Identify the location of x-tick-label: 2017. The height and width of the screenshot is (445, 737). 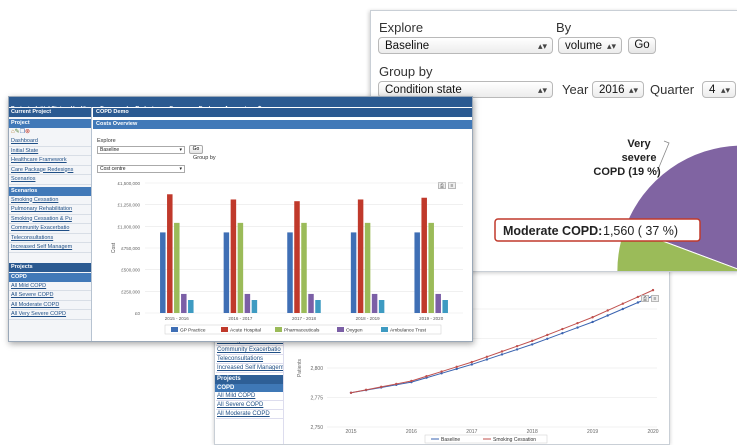
(471, 432).